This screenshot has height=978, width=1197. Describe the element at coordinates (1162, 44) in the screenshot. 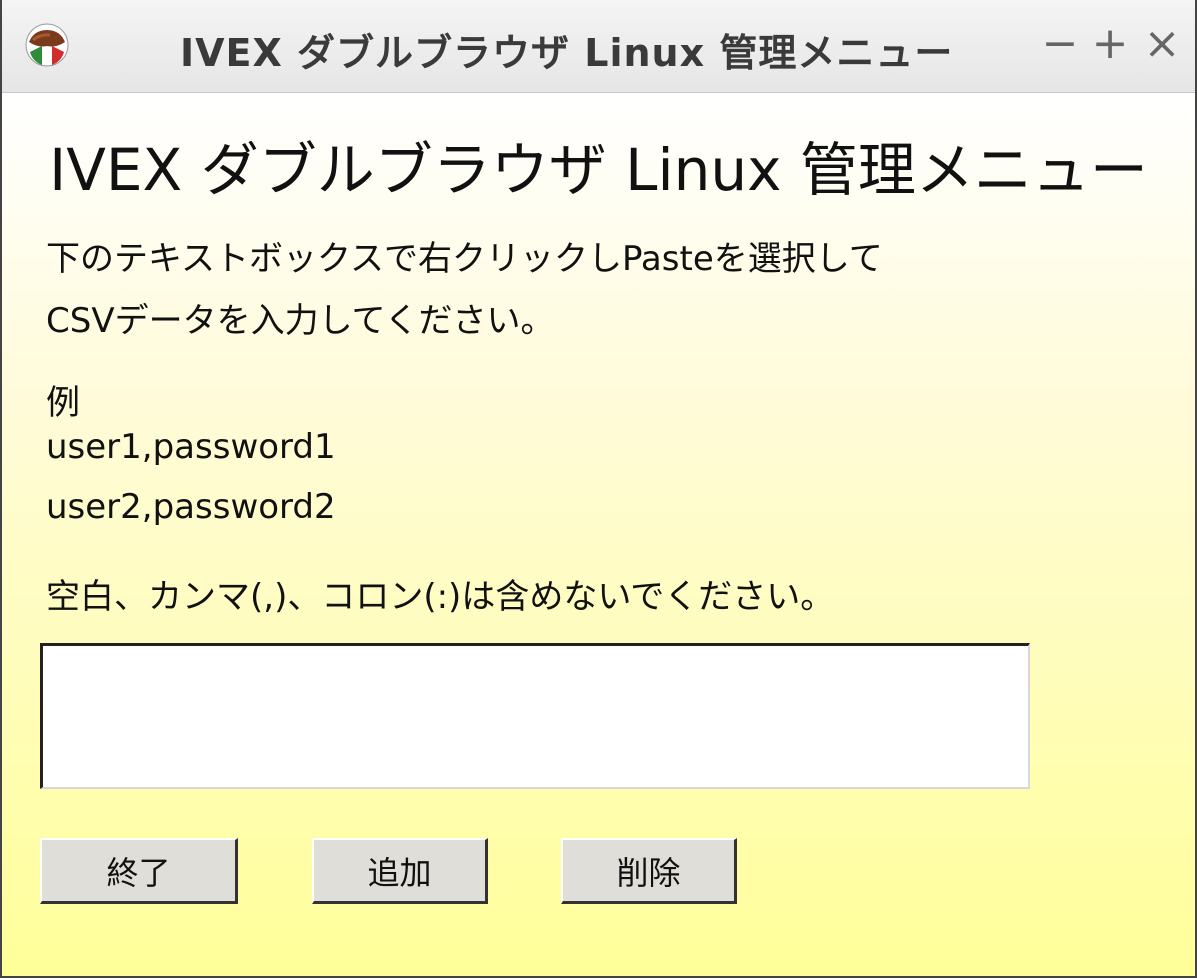

I see `close-button: ×` at that location.